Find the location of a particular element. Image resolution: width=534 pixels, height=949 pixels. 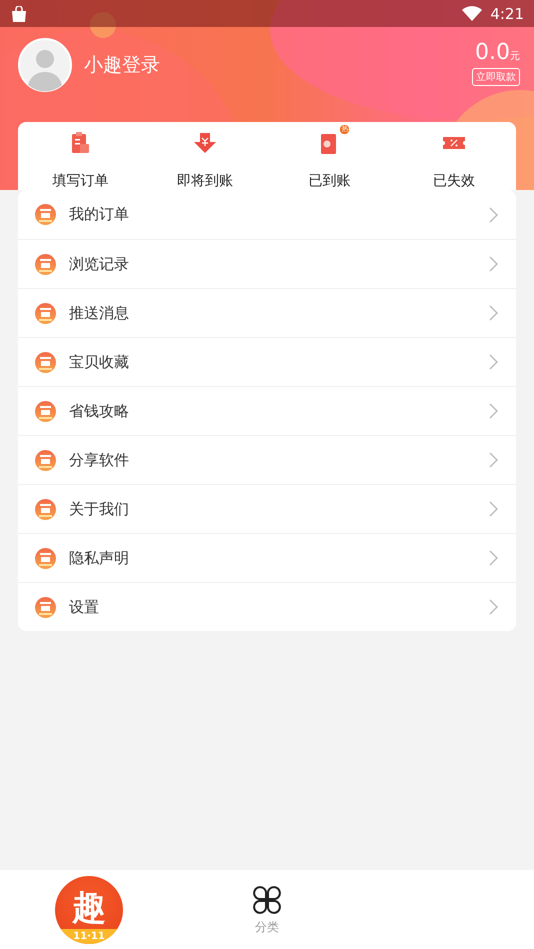

avatar is located at coordinates (45, 65).